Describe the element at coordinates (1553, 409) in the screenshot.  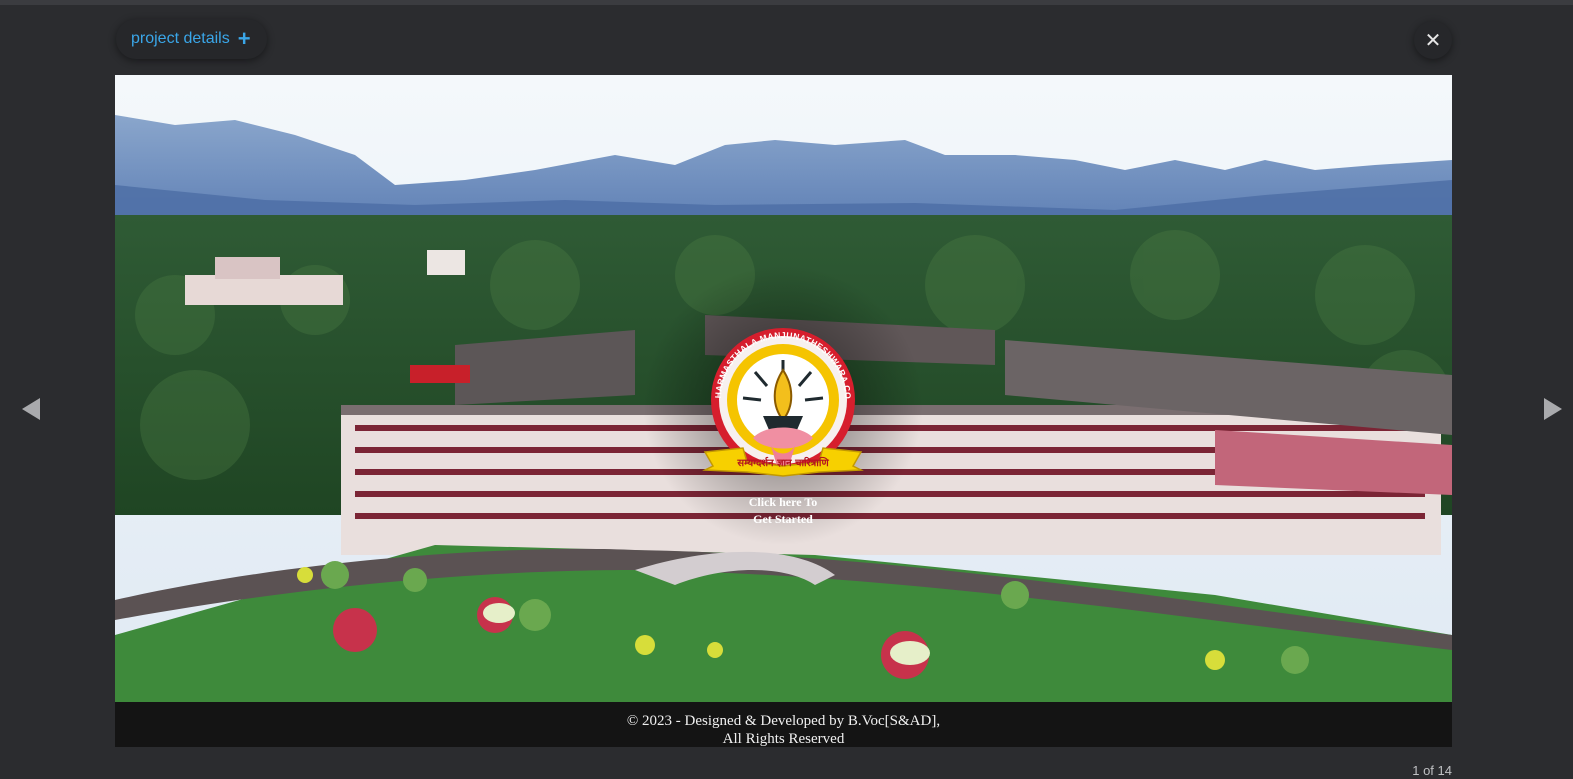
I see `chevron-right-icon` at that location.